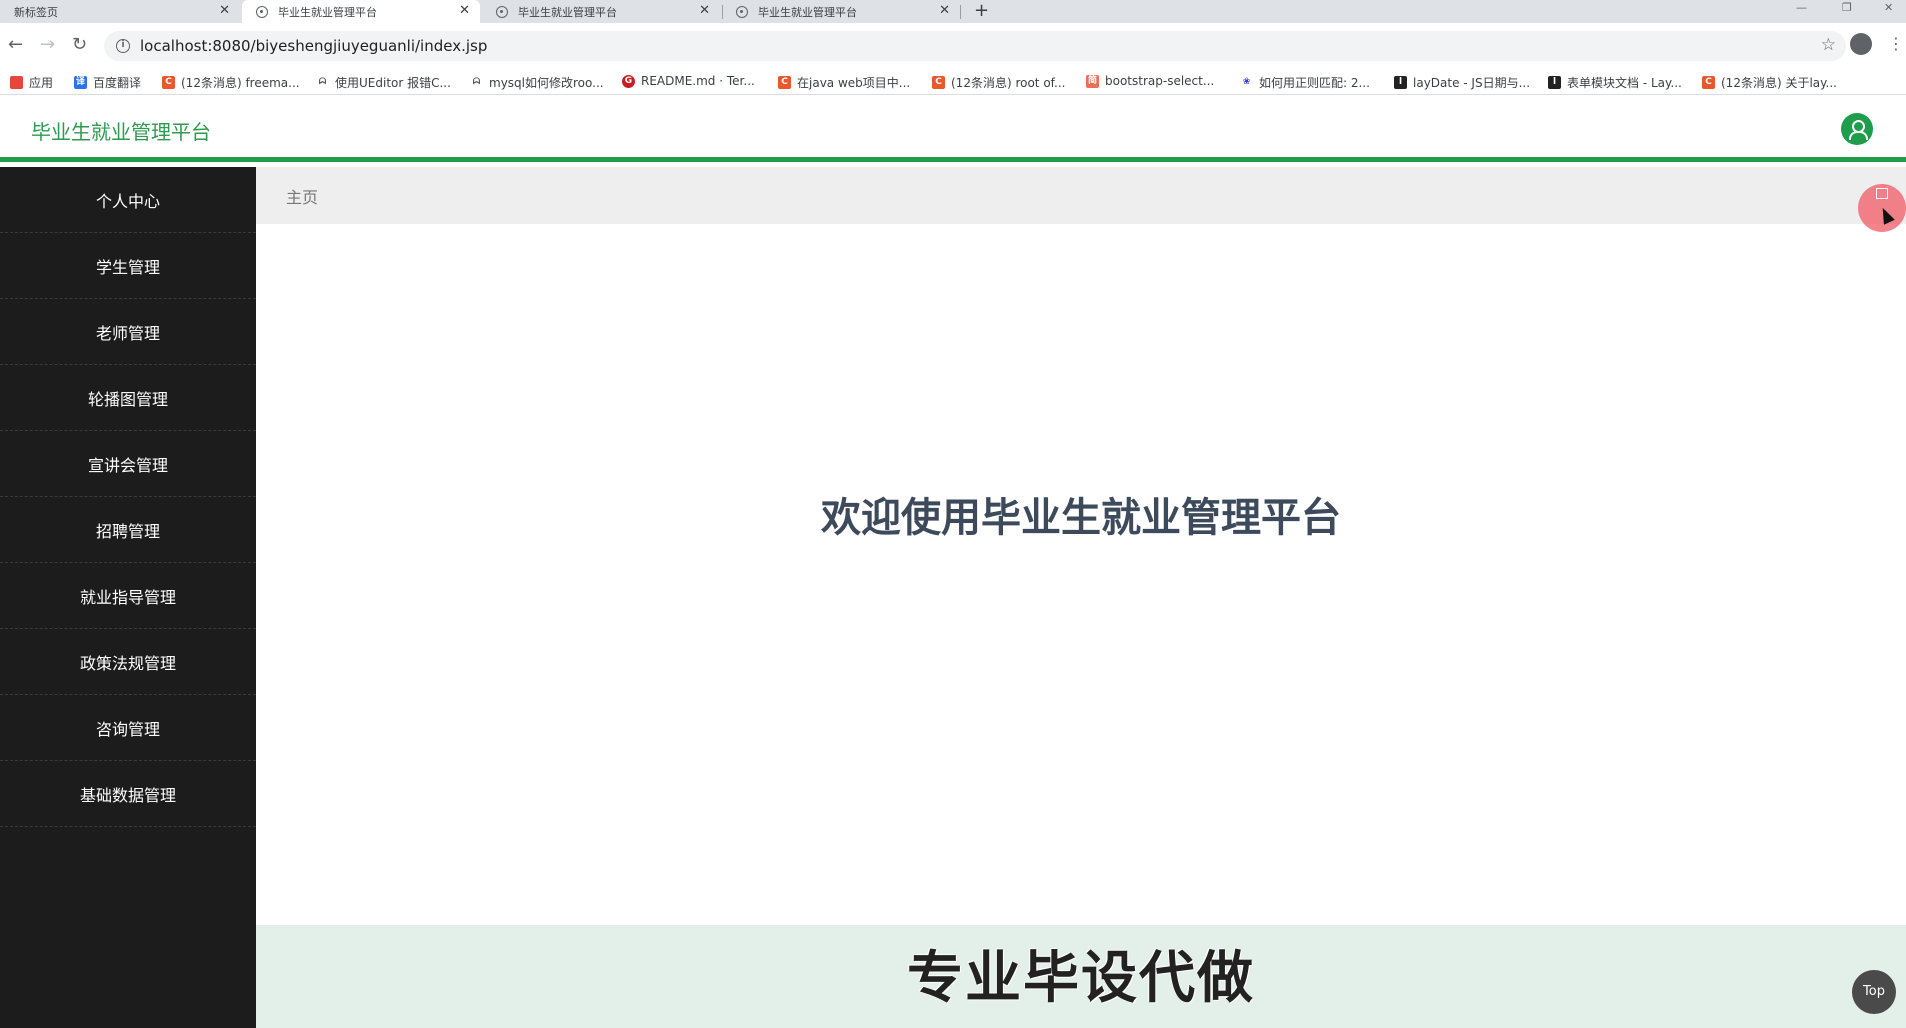  I want to click on sidebar-item-policies: 政策法规管理, so click(128, 662).